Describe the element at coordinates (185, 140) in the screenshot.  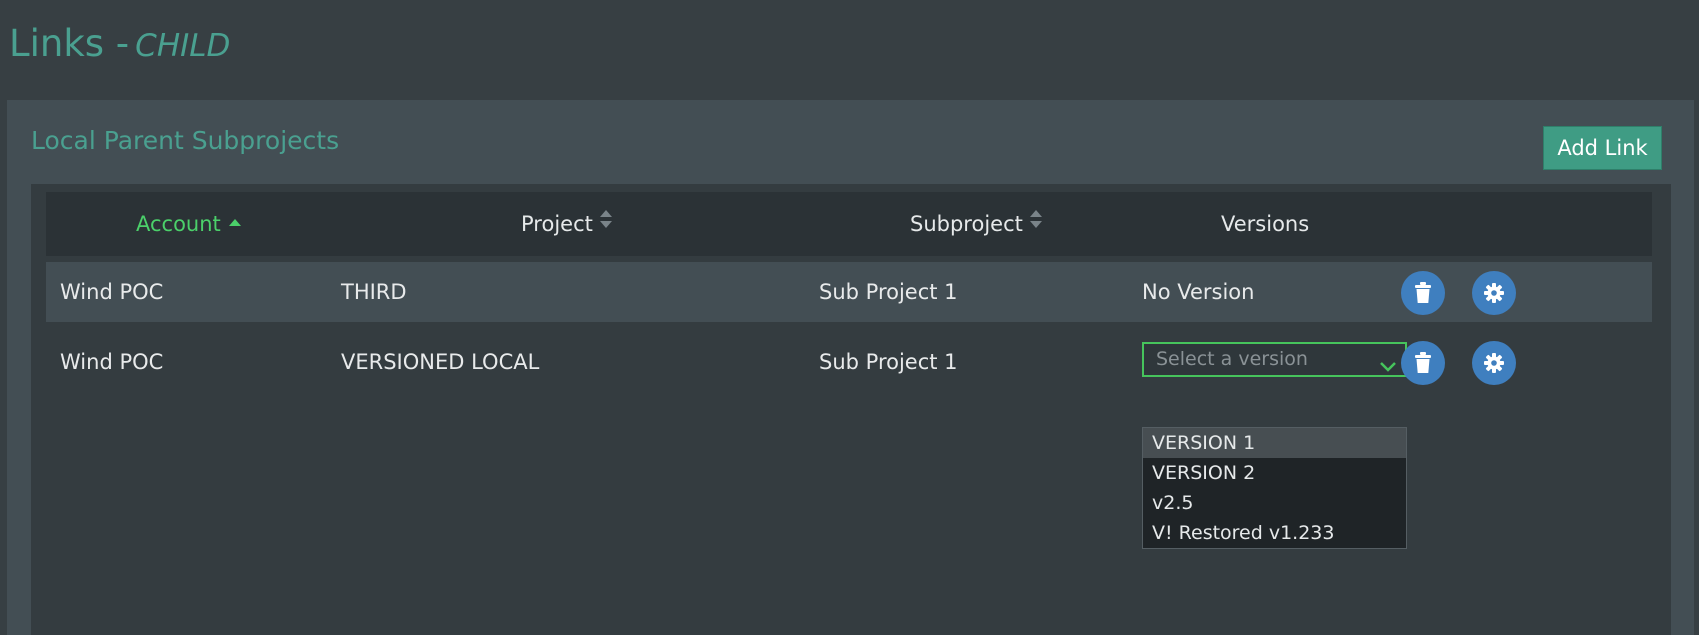
I see `panel-title: Local Parent Subprojects` at that location.